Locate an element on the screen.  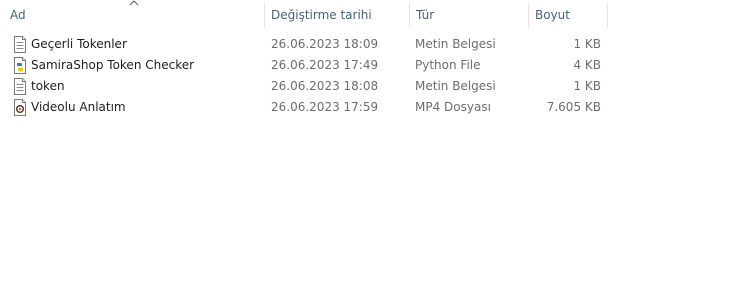
file-size: 4 KB is located at coordinates (587, 65).